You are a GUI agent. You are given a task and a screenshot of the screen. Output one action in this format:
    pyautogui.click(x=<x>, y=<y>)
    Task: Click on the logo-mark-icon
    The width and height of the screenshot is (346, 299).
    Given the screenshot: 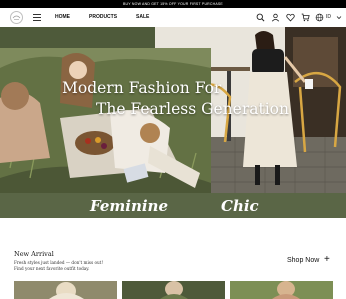 What is the action you would take?
    pyautogui.click(x=16, y=17)
    